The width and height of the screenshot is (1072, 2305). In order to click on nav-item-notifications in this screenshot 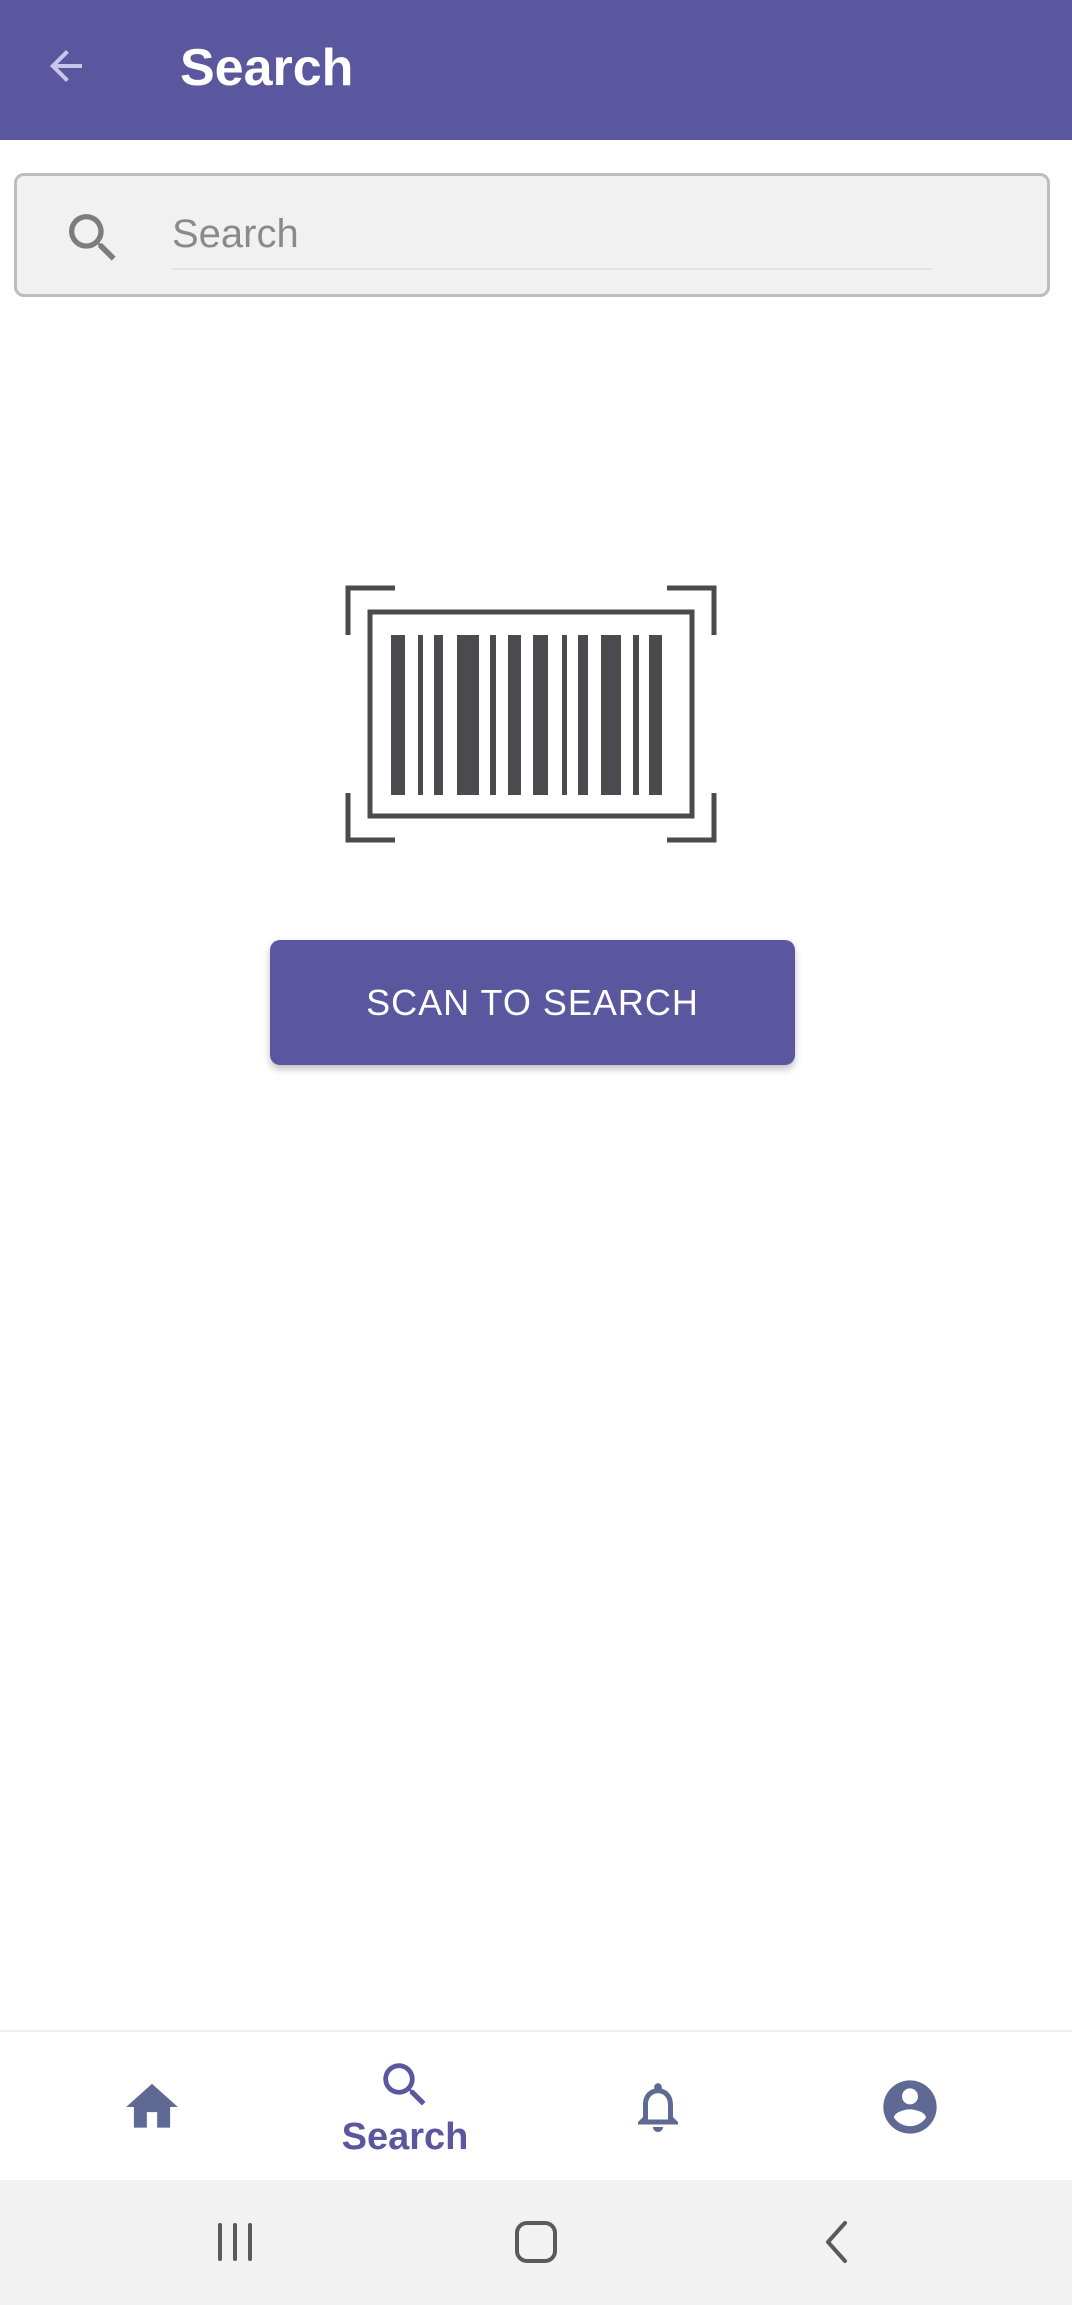, I will do `click(658, 2107)`.